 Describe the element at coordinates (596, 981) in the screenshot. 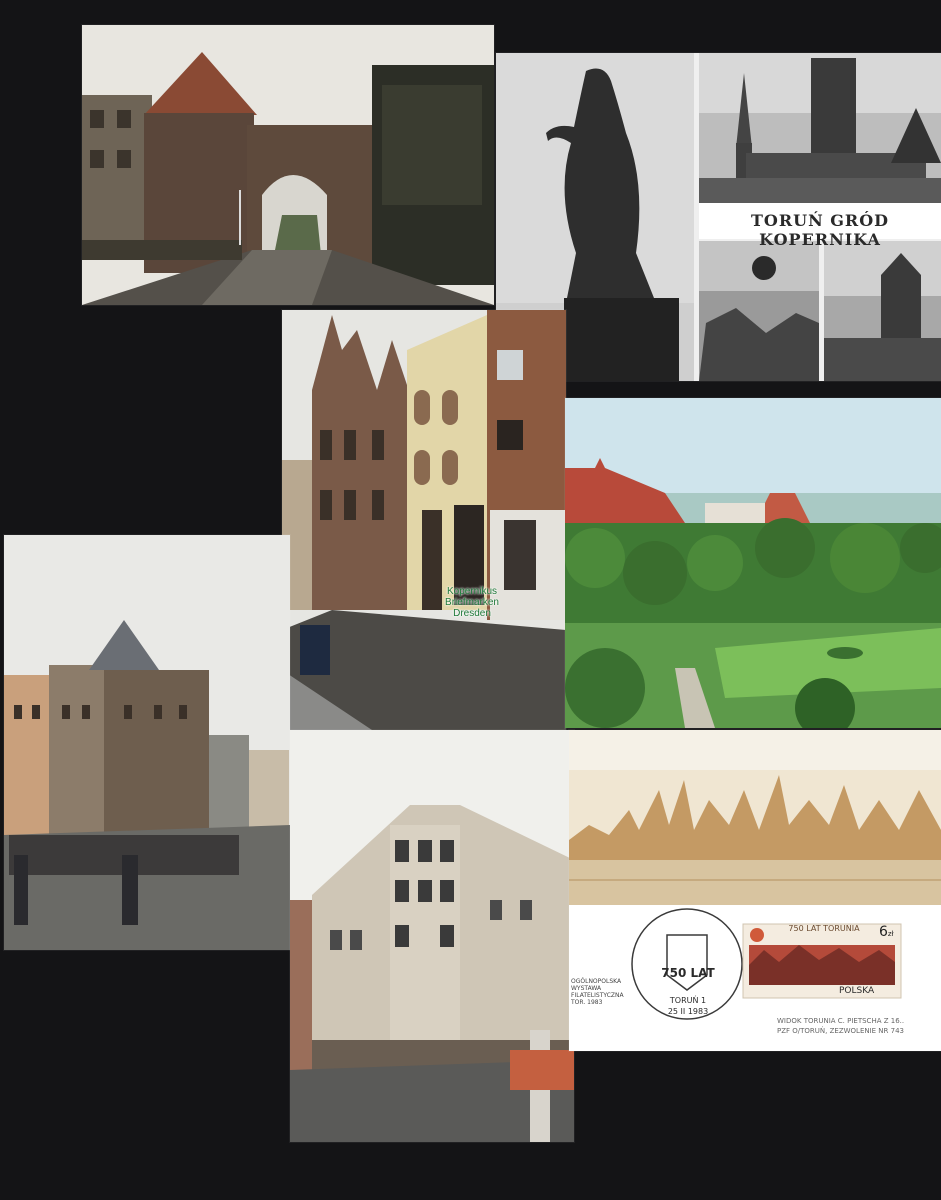

I see `side-text-1: OGÓLNOPOLSKA` at that location.